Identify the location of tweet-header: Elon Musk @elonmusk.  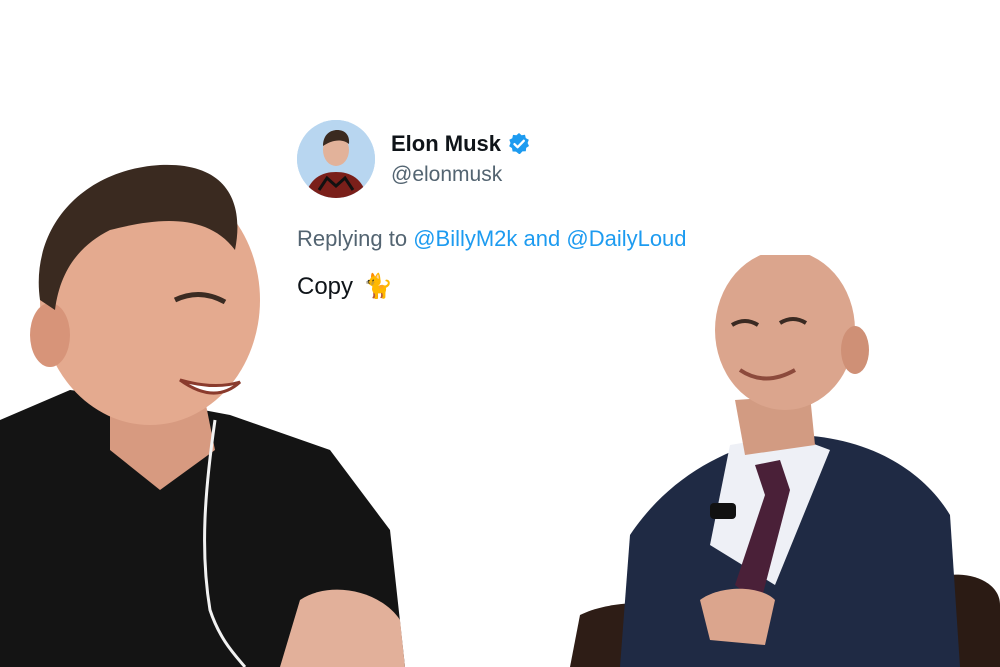
(557, 159).